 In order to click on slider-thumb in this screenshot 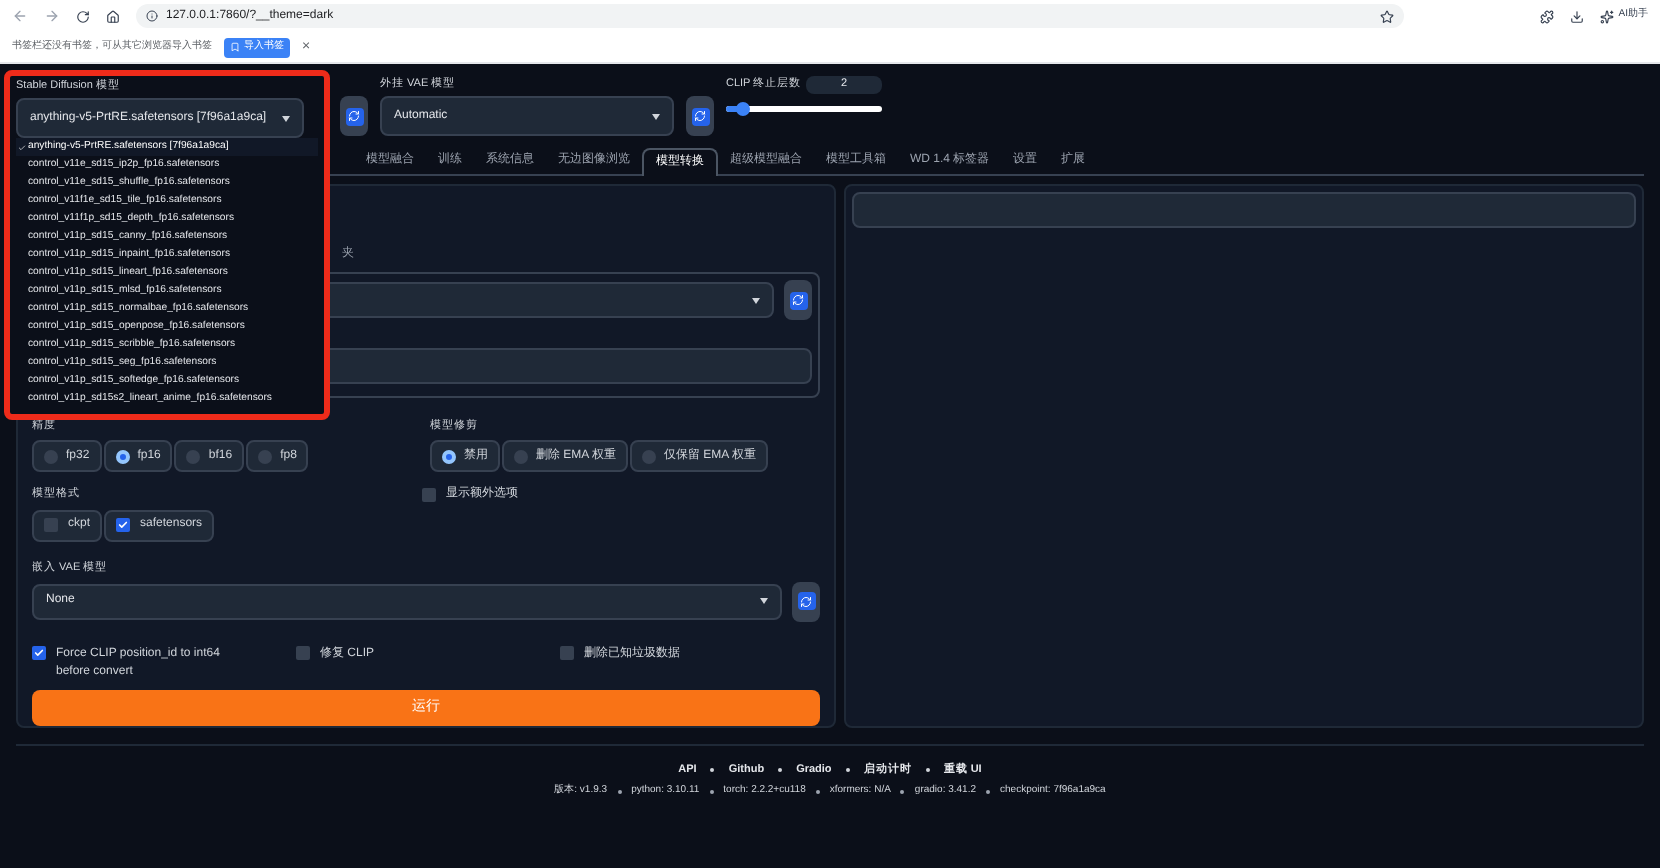, I will do `click(742, 109)`.